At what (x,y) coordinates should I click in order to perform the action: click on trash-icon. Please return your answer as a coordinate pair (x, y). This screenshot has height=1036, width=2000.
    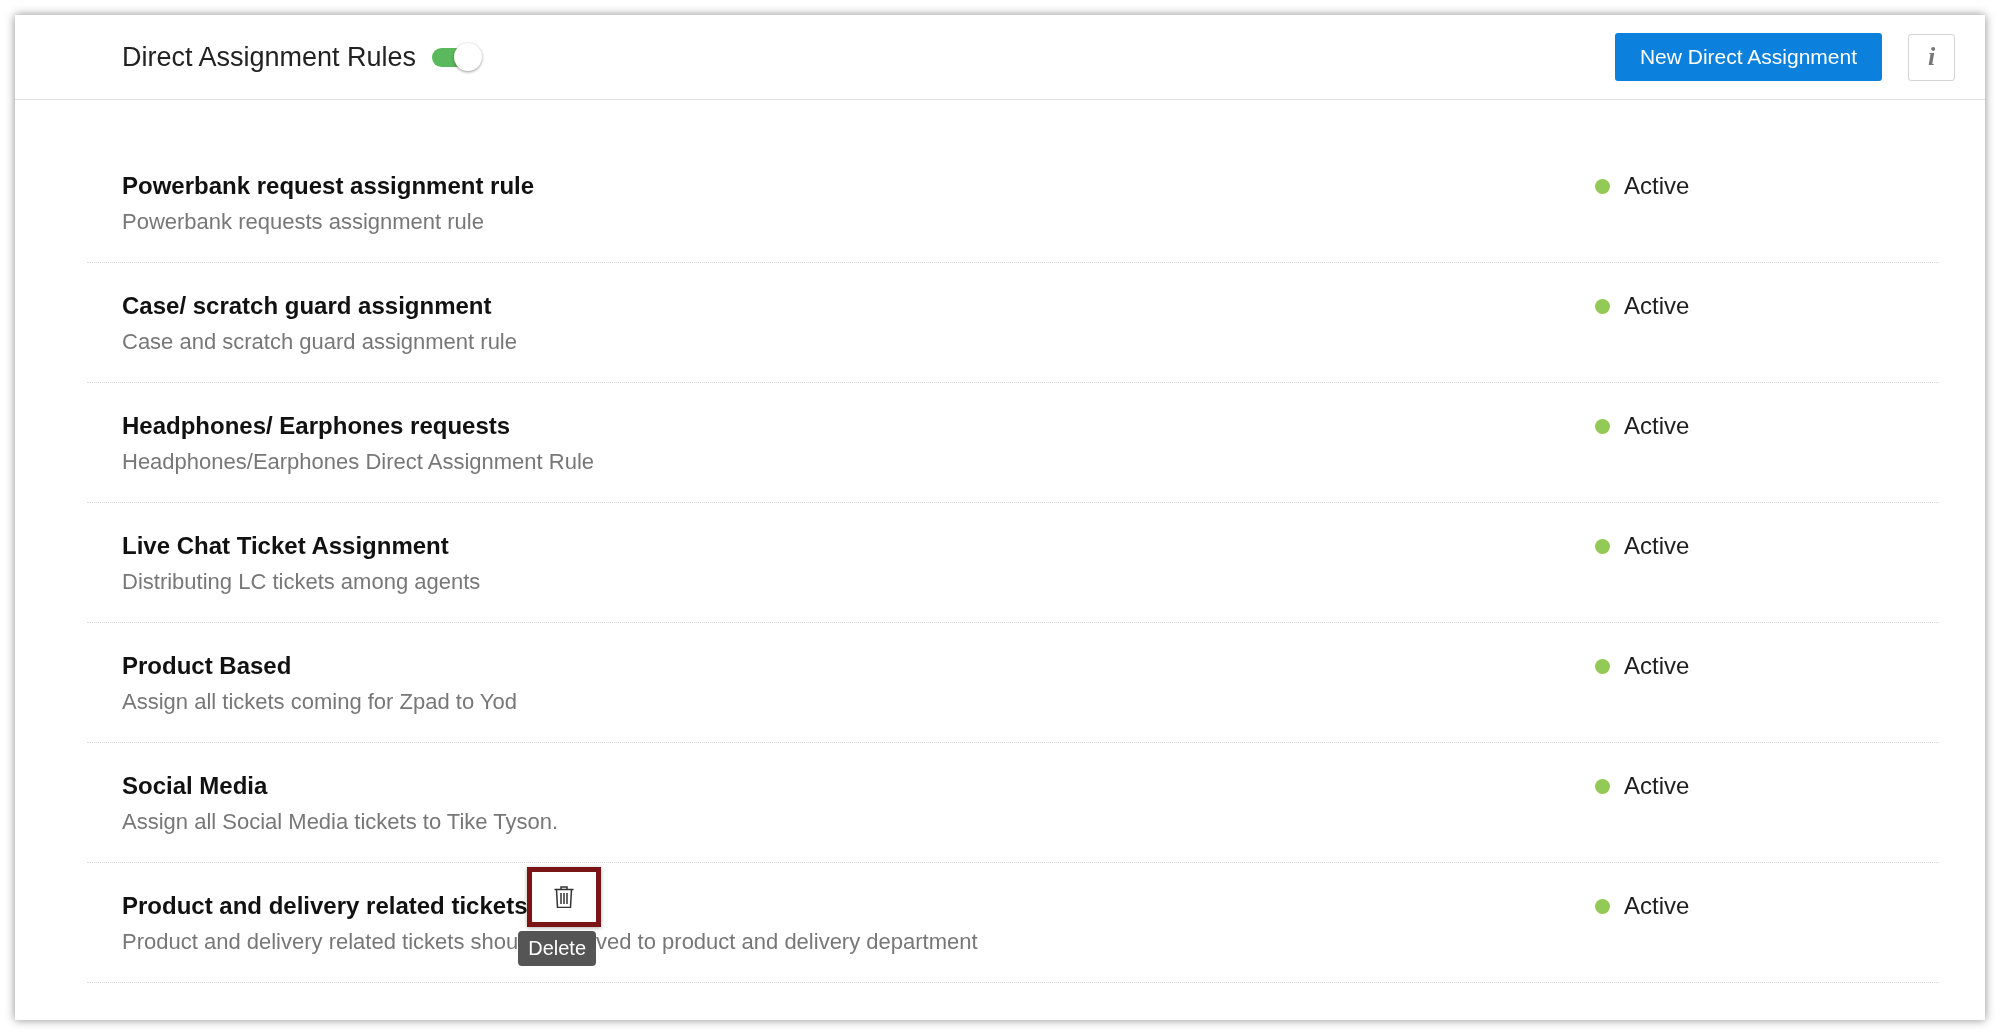
    Looking at the image, I should click on (564, 897).